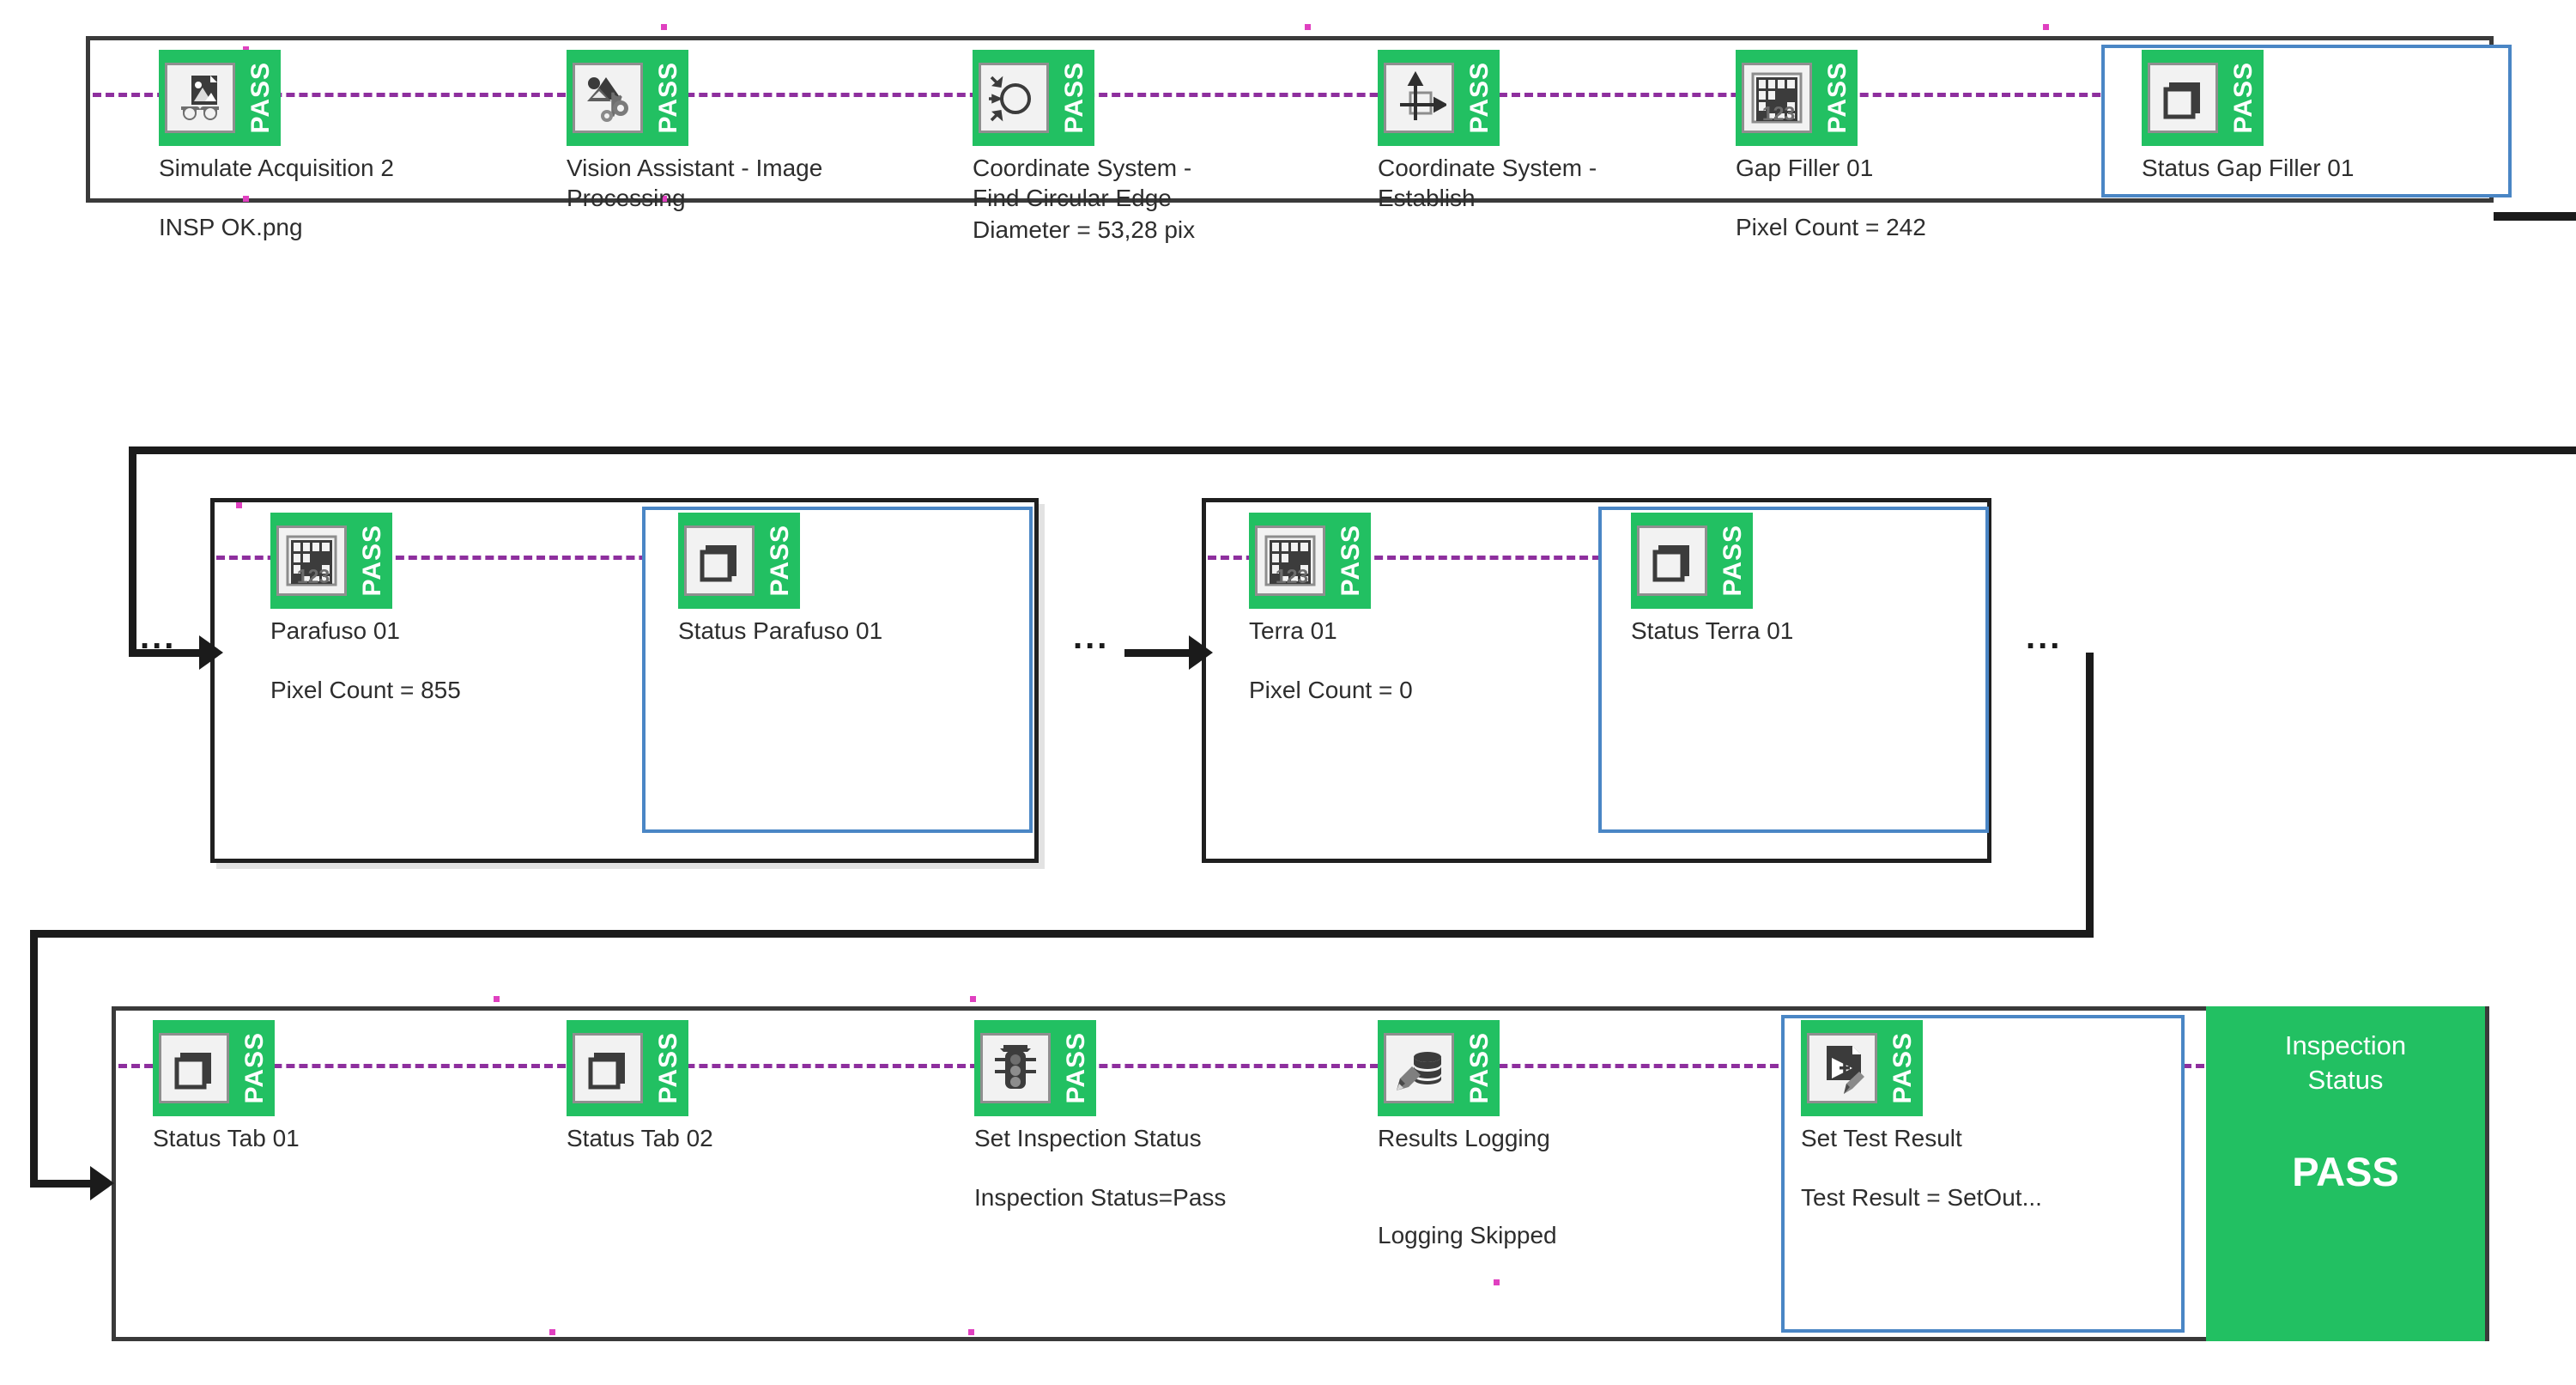 This screenshot has width=2576, height=1385. What do you see at coordinates (1100, 1197) in the screenshot?
I see `step-detail: Inspection Status=Pass` at bounding box center [1100, 1197].